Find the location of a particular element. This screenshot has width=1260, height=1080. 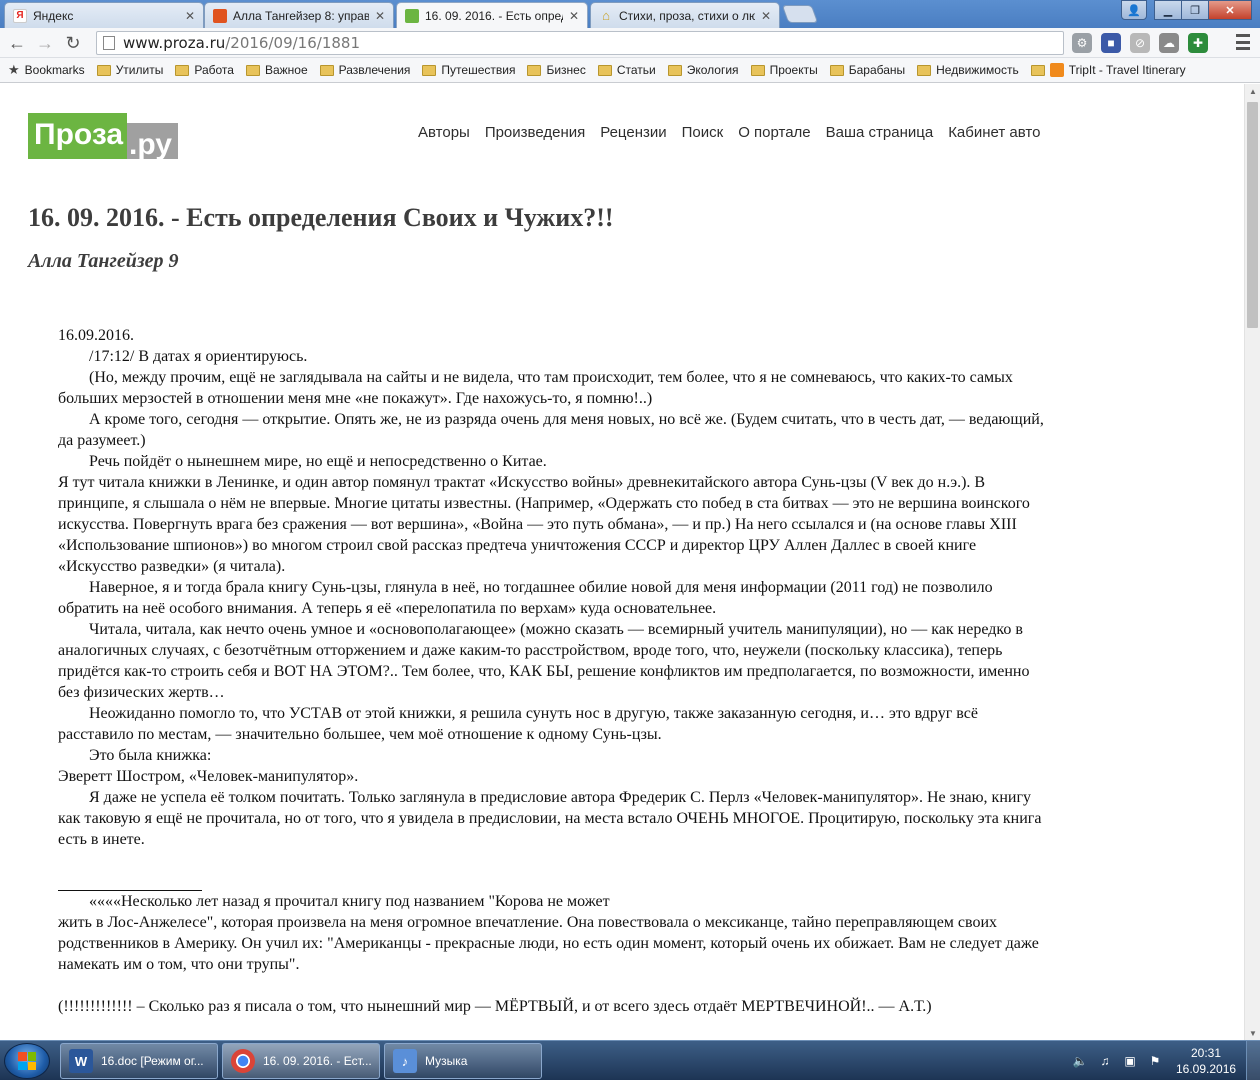

nav-your-page: Ваша страница is located at coordinates (880, 132).